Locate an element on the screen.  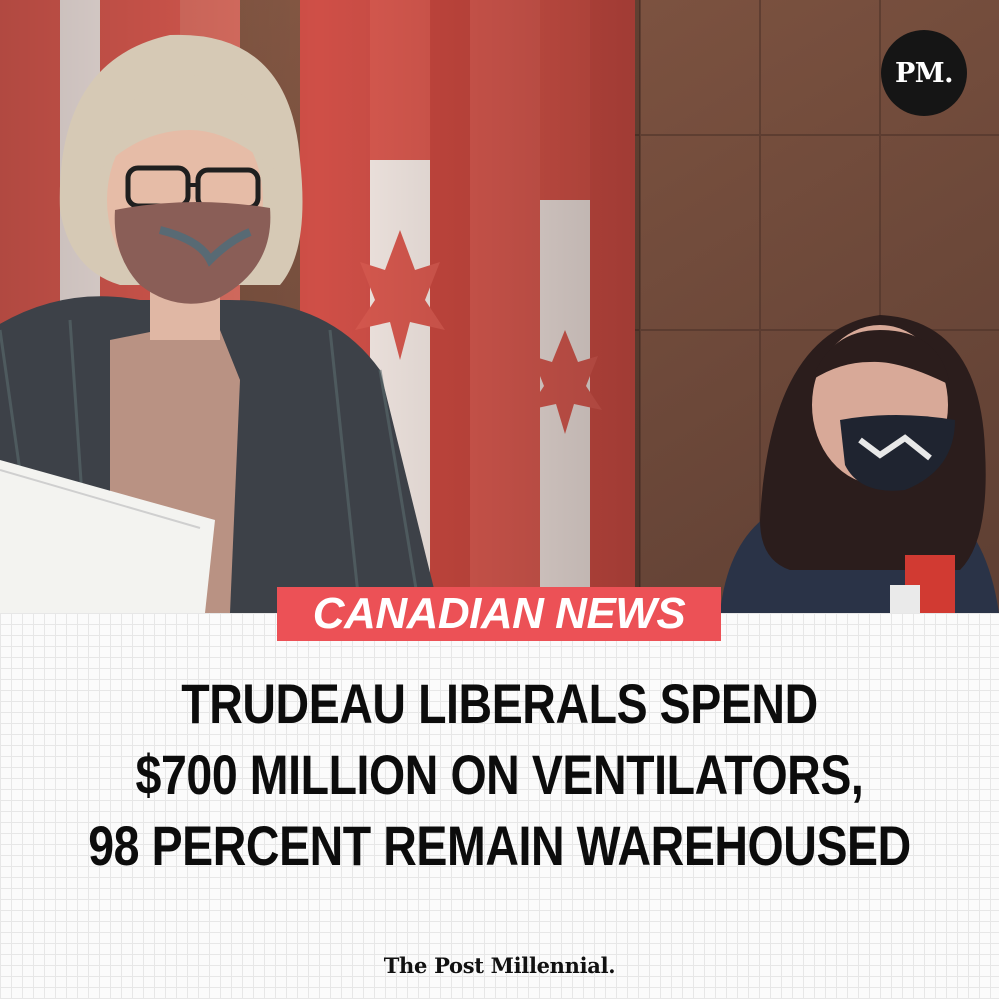
category-tag: CANADIAN NEWS is located at coordinates (499, 614).